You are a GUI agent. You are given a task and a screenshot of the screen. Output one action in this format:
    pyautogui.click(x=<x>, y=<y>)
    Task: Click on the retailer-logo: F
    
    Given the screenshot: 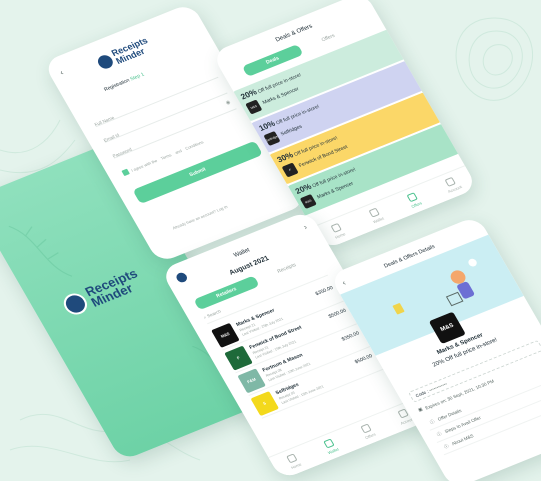 What is the action you would take?
    pyautogui.click(x=238, y=358)
    